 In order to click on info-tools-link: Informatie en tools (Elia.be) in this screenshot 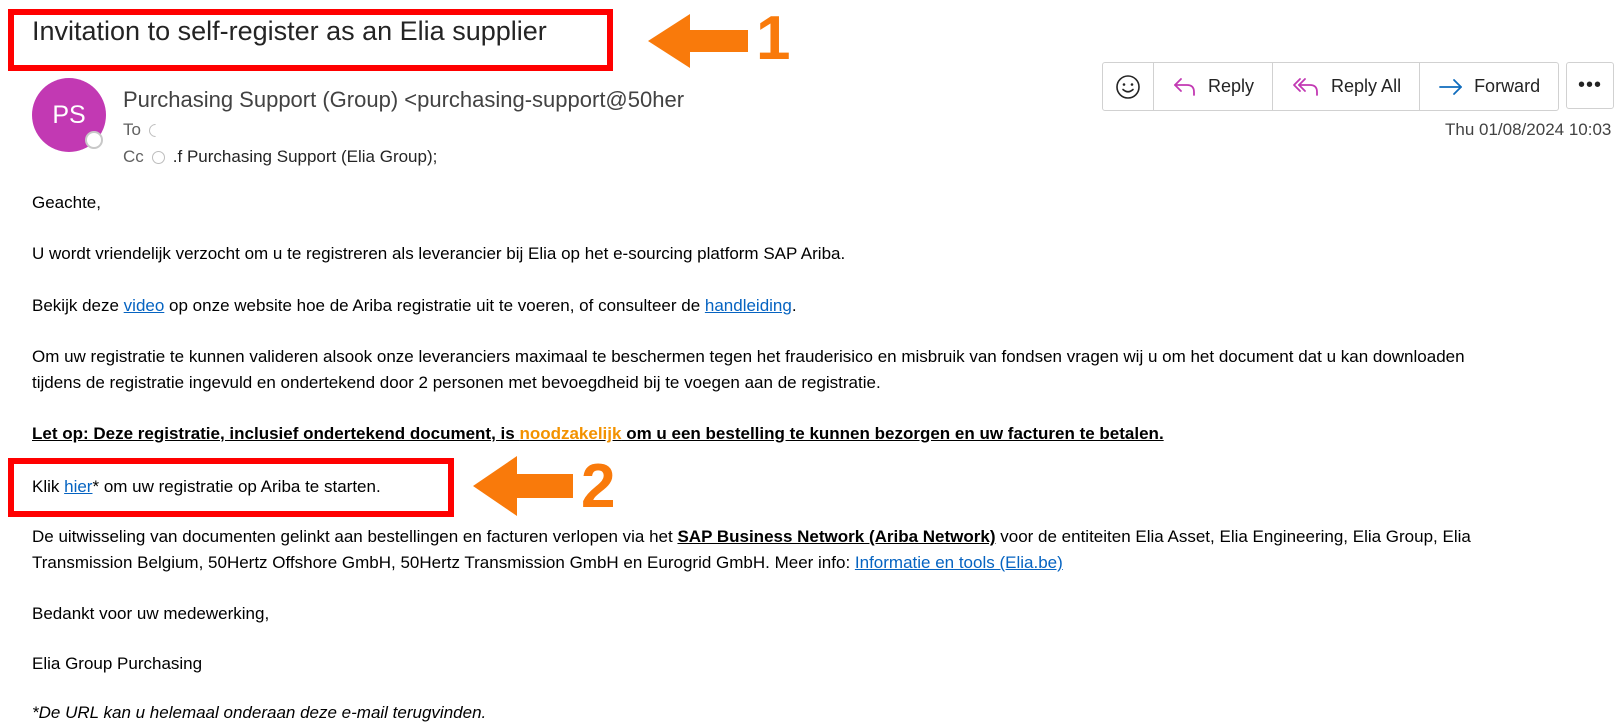, I will do `click(959, 562)`.